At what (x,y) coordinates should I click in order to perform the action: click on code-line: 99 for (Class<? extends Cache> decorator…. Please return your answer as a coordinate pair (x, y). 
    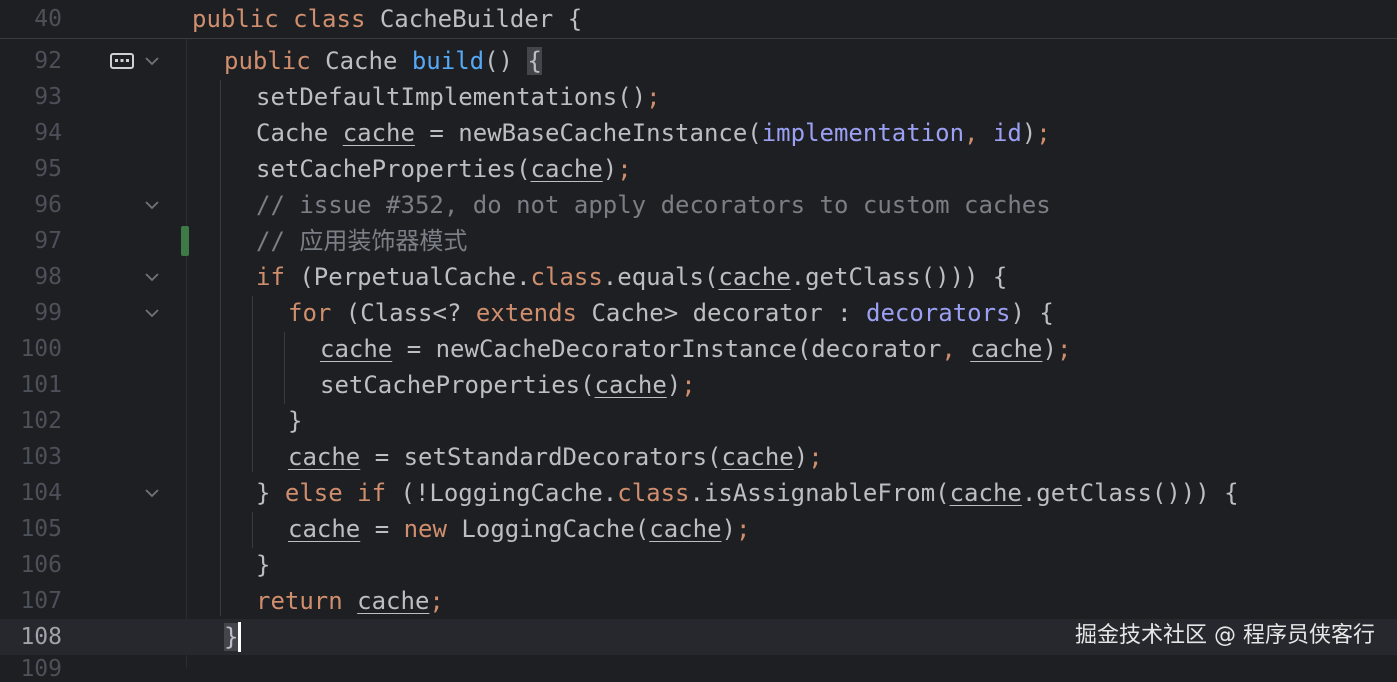
    Looking at the image, I should click on (698, 313).